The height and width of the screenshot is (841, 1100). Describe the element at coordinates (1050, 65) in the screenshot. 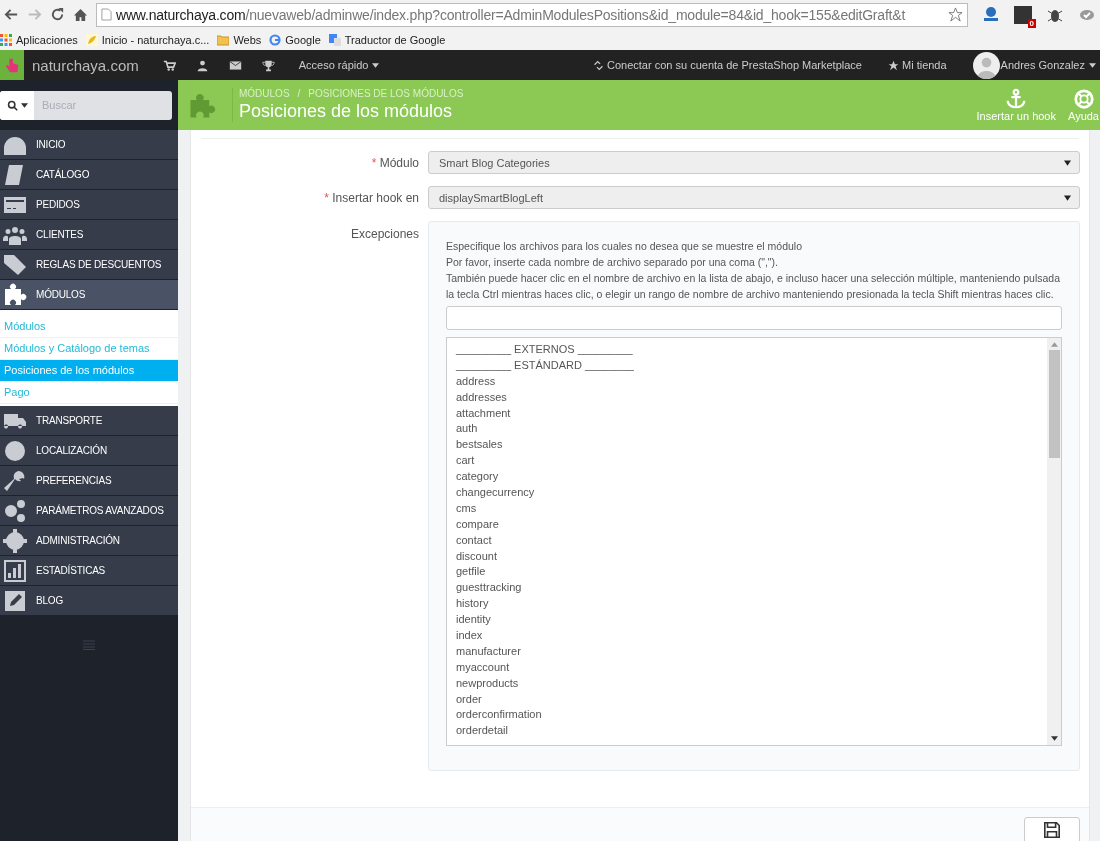

I see `user-menu: Andres Gonzalez` at that location.